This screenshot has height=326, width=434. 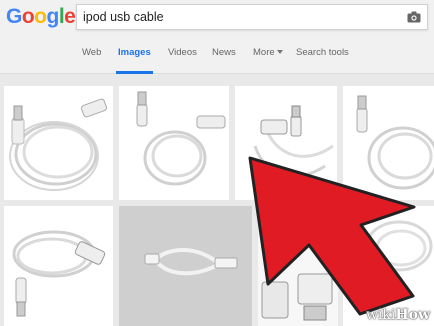 I want to click on tab-more: More, so click(x=268, y=60).